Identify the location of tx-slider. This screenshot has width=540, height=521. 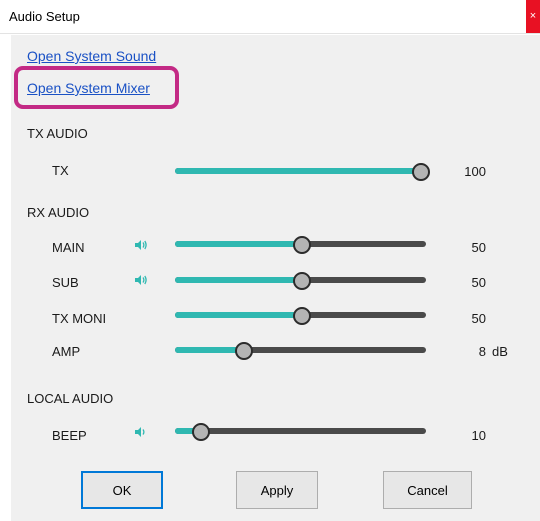
(302, 172).